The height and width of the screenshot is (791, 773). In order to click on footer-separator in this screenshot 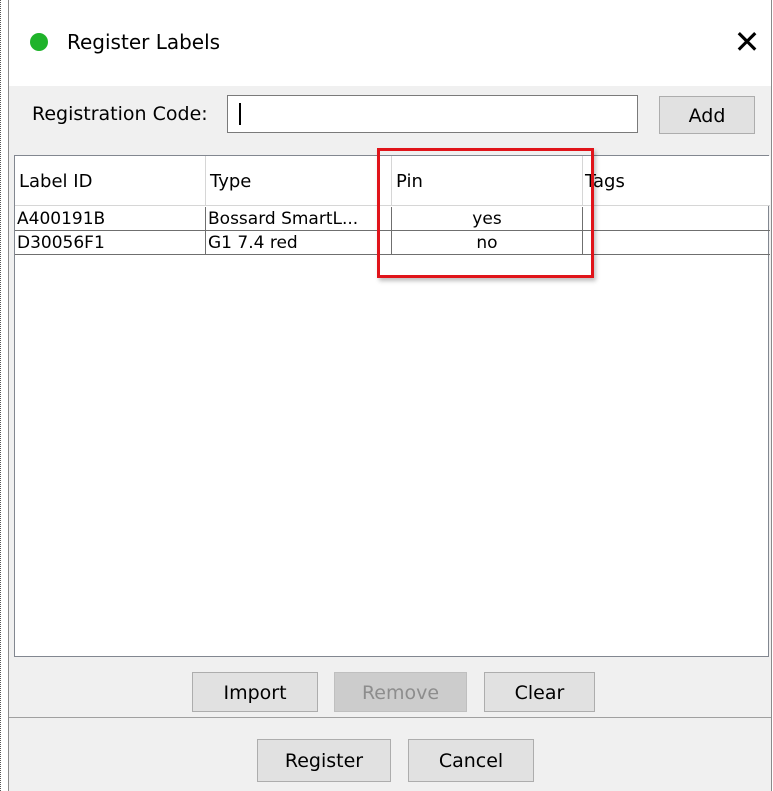, I will do `click(390, 717)`.